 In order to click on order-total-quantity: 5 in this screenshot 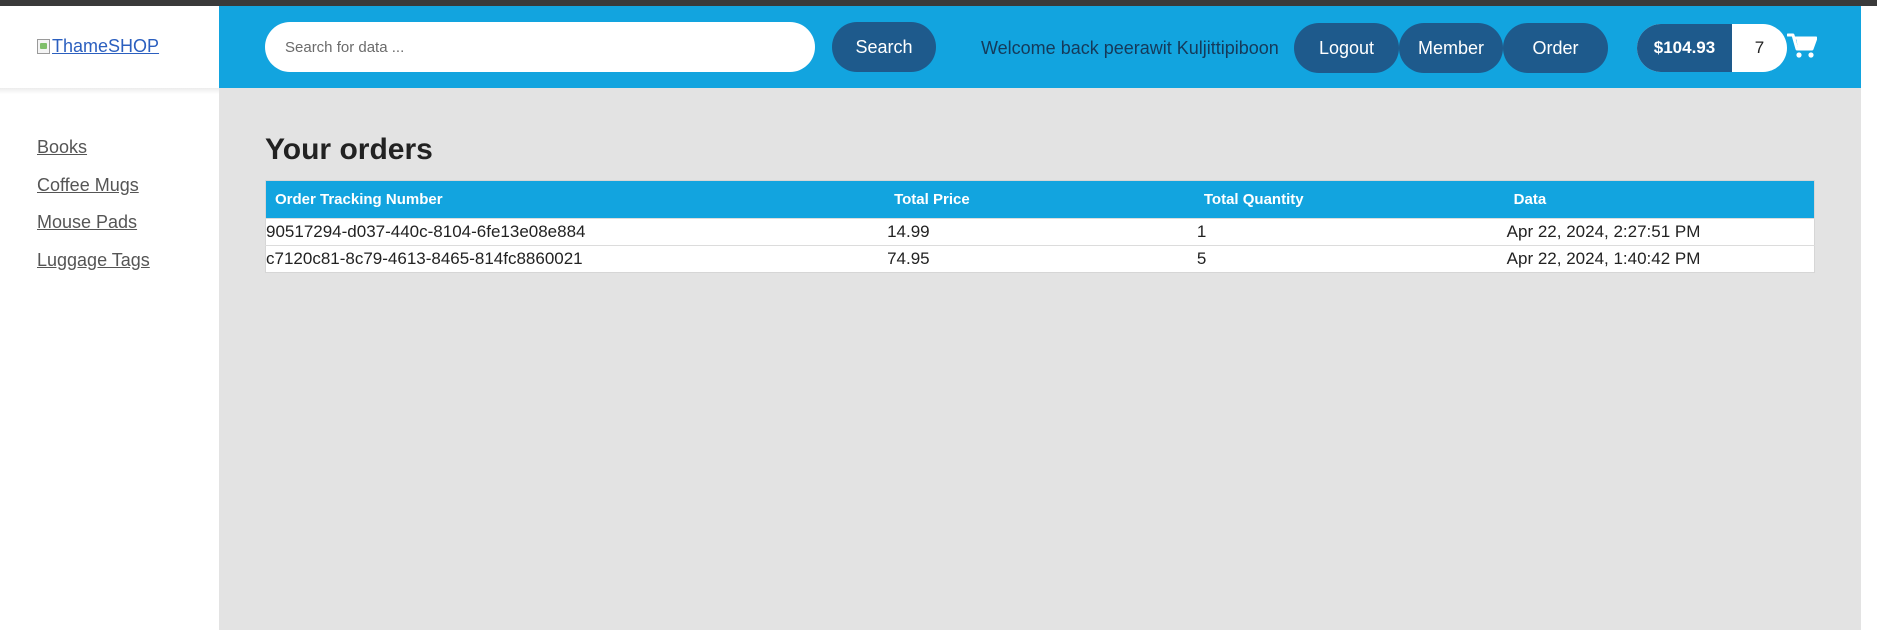, I will do `click(1349, 259)`.